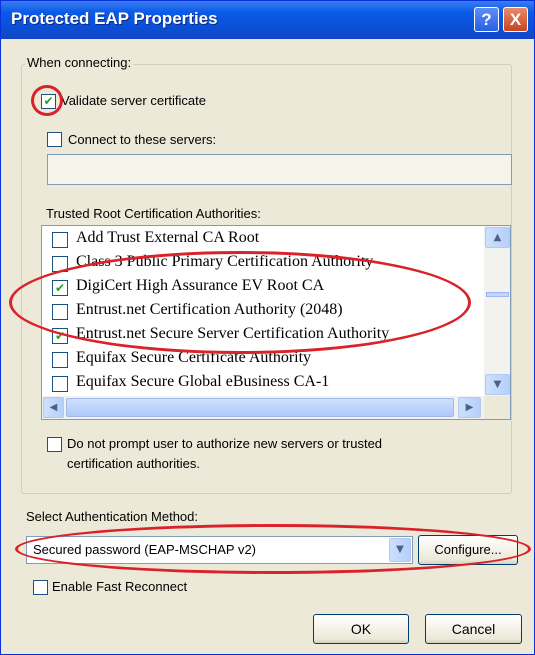 Image resolution: width=535 pixels, height=655 pixels. I want to click on scroll-up-icon: ▲, so click(497, 237).